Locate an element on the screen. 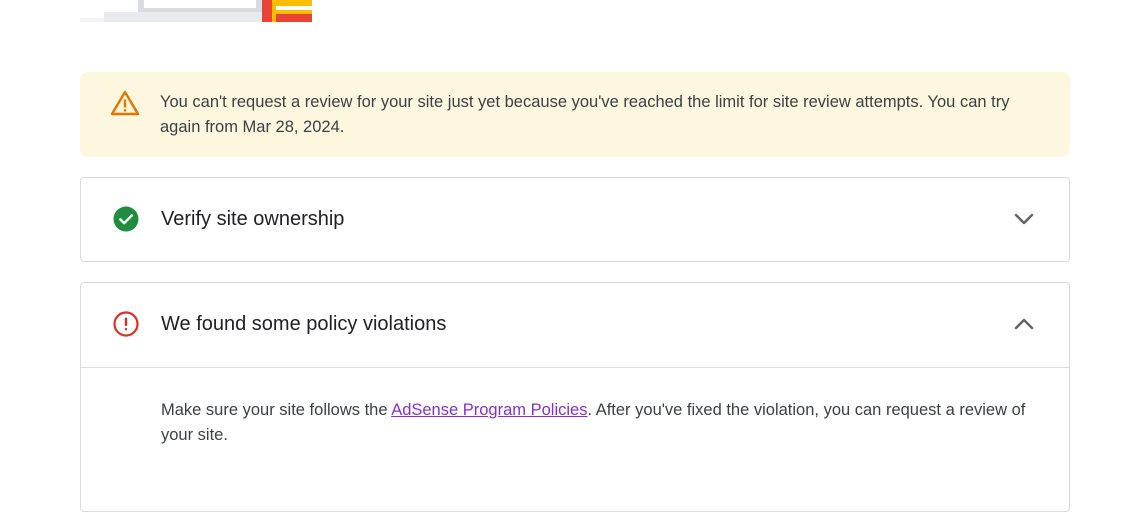  chevron-up-icon is located at coordinates (1024, 324).